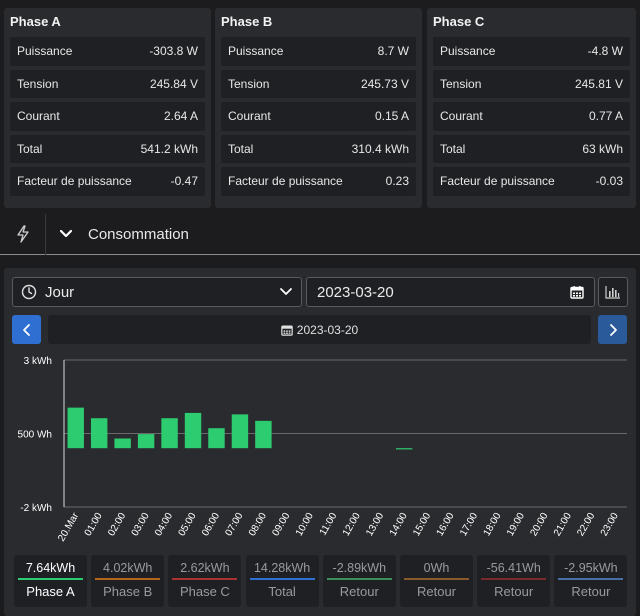  I want to click on total-item: 2.62kWh Phase C, so click(205, 581).